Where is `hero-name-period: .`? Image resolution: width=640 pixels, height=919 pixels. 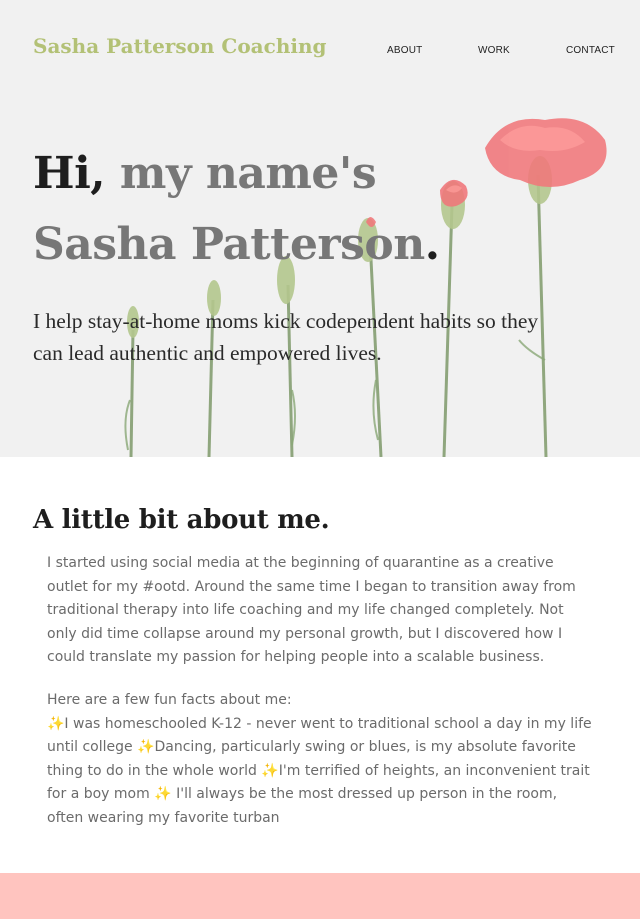
hero-name-period: . is located at coordinates (432, 244).